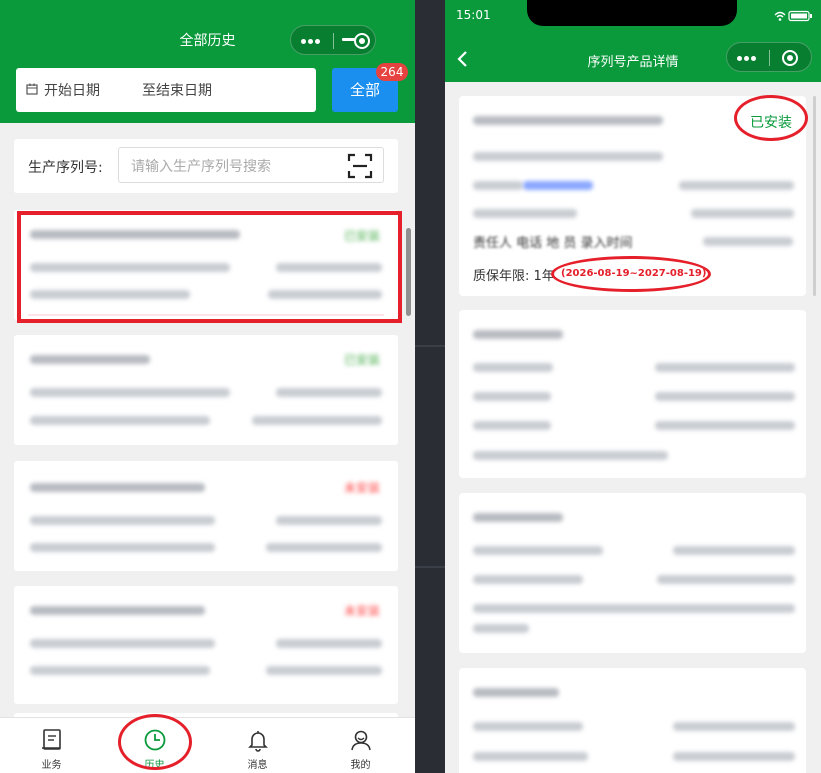  What do you see at coordinates (32, 89) in the screenshot?
I see `calendar-icon` at bounding box center [32, 89].